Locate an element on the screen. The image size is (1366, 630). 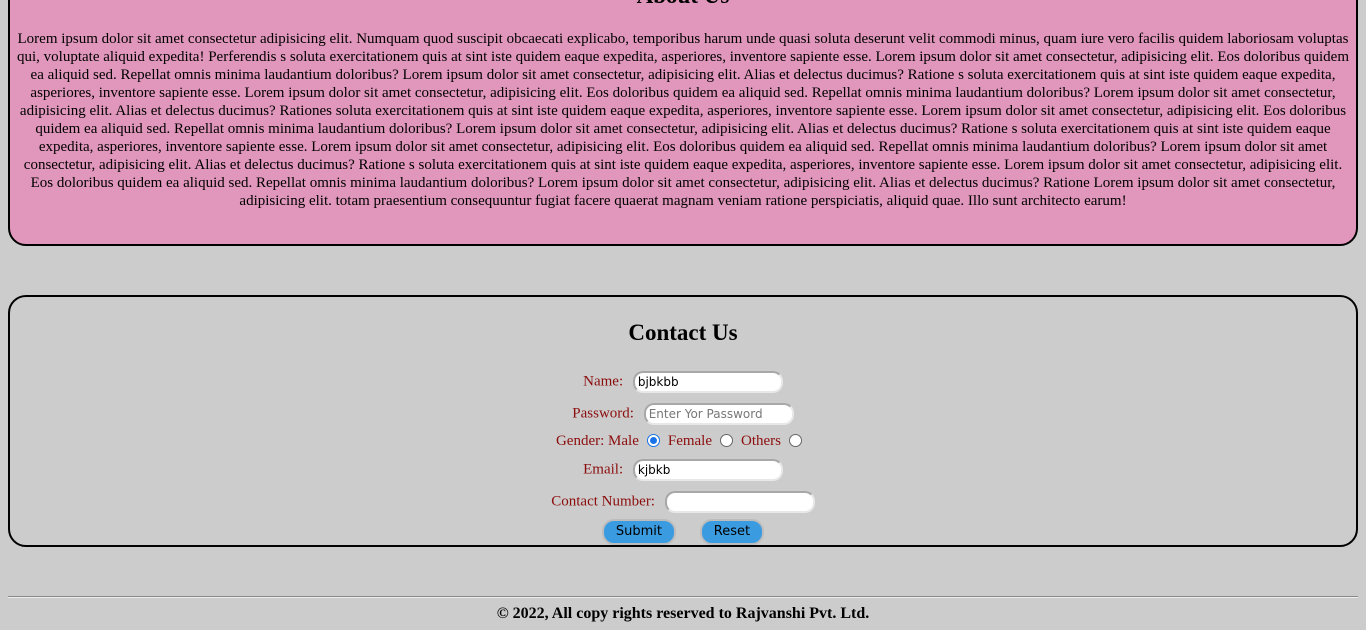
email-label: Email: is located at coordinates (603, 469).